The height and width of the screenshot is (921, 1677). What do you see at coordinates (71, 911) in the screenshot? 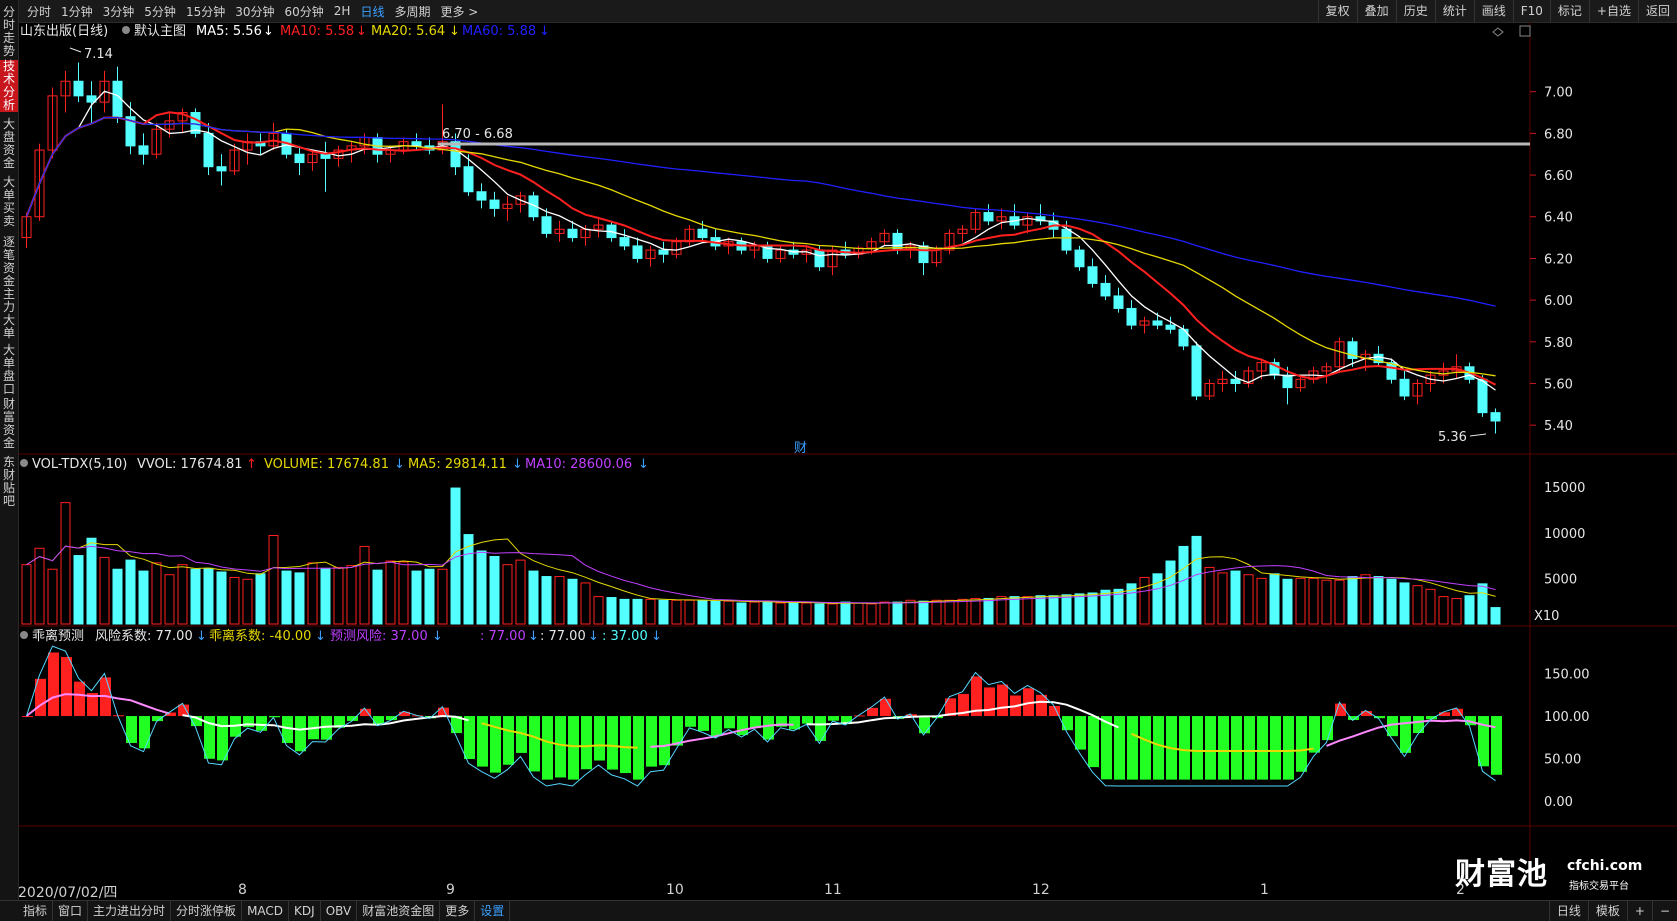
I see `bottom-tab-1: 窗口` at bounding box center [71, 911].